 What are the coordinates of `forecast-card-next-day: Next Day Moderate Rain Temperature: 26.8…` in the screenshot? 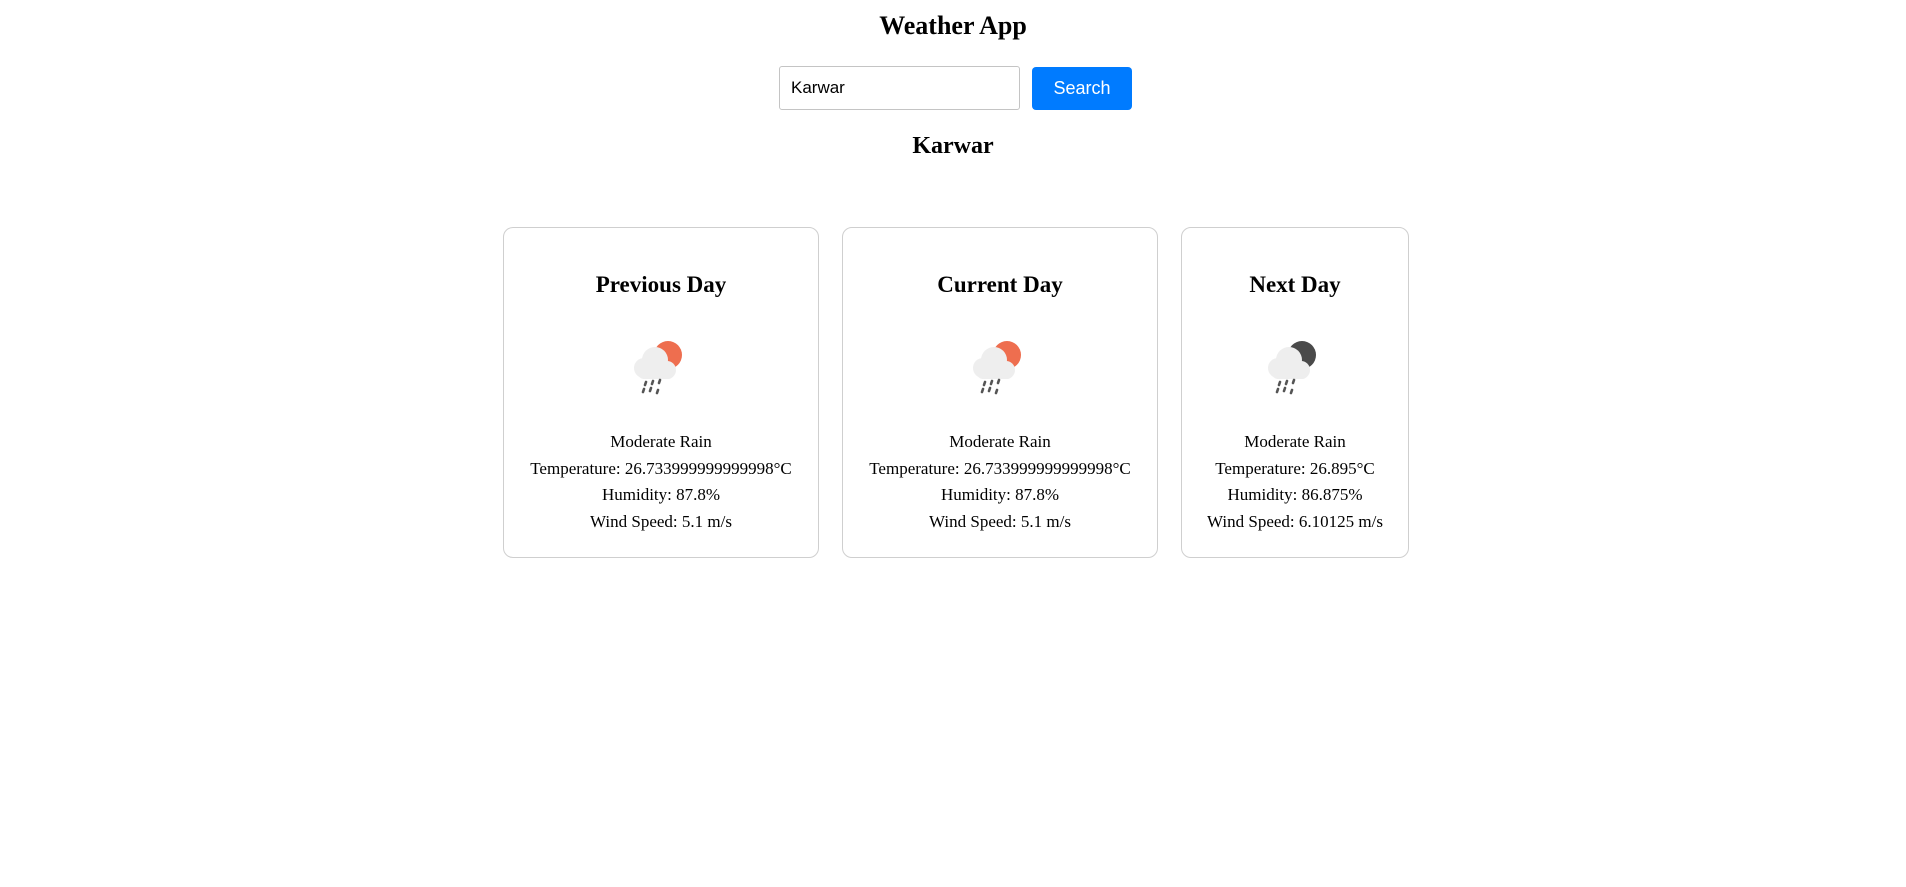 It's located at (1295, 392).